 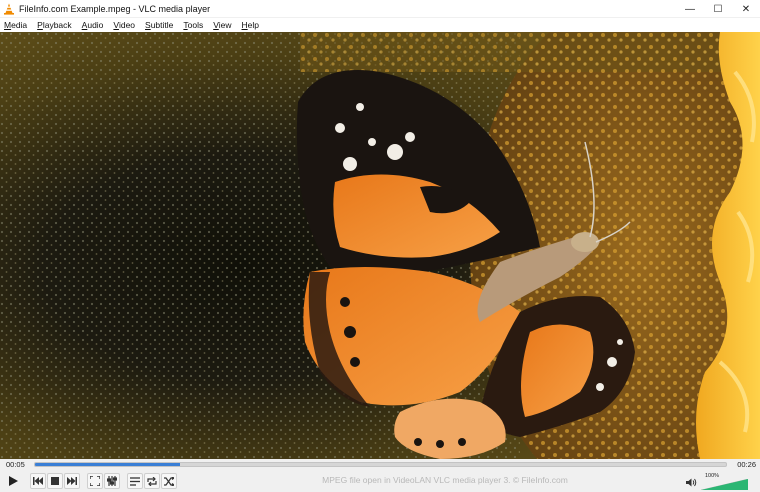 What do you see at coordinates (159, 25) in the screenshot?
I see `menu-subtitle: Subtitle` at bounding box center [159, 25].